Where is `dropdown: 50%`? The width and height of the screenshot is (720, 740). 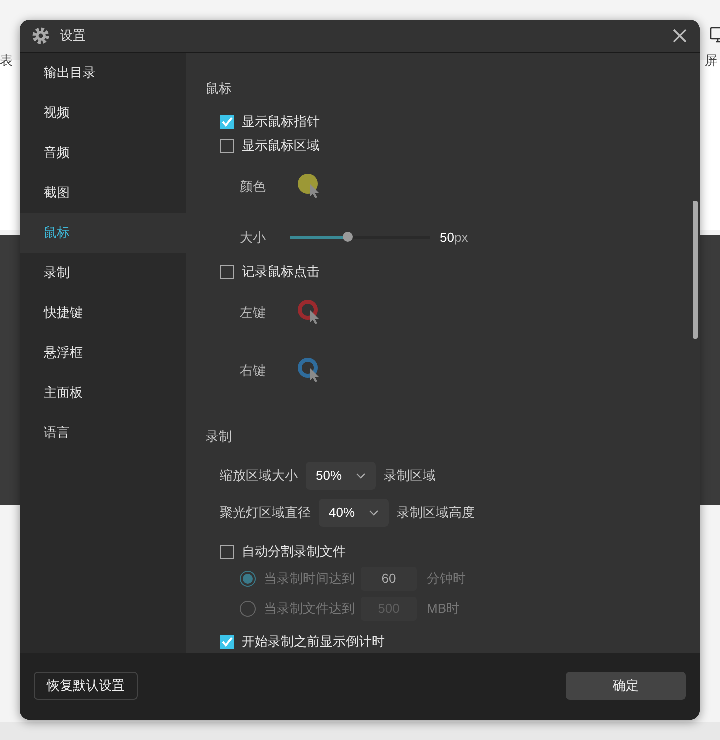 dropdown: 50% is located at coordinates (341, 476).